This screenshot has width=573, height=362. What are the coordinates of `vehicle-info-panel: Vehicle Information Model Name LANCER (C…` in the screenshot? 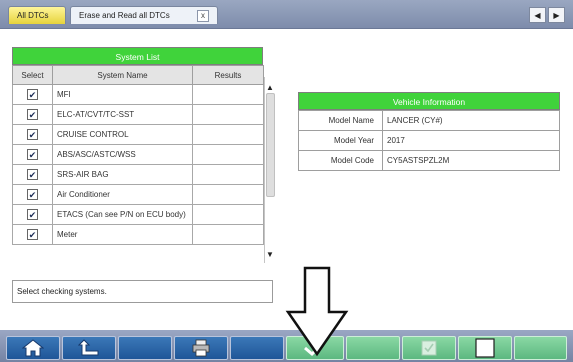 It's located at (429, 131).